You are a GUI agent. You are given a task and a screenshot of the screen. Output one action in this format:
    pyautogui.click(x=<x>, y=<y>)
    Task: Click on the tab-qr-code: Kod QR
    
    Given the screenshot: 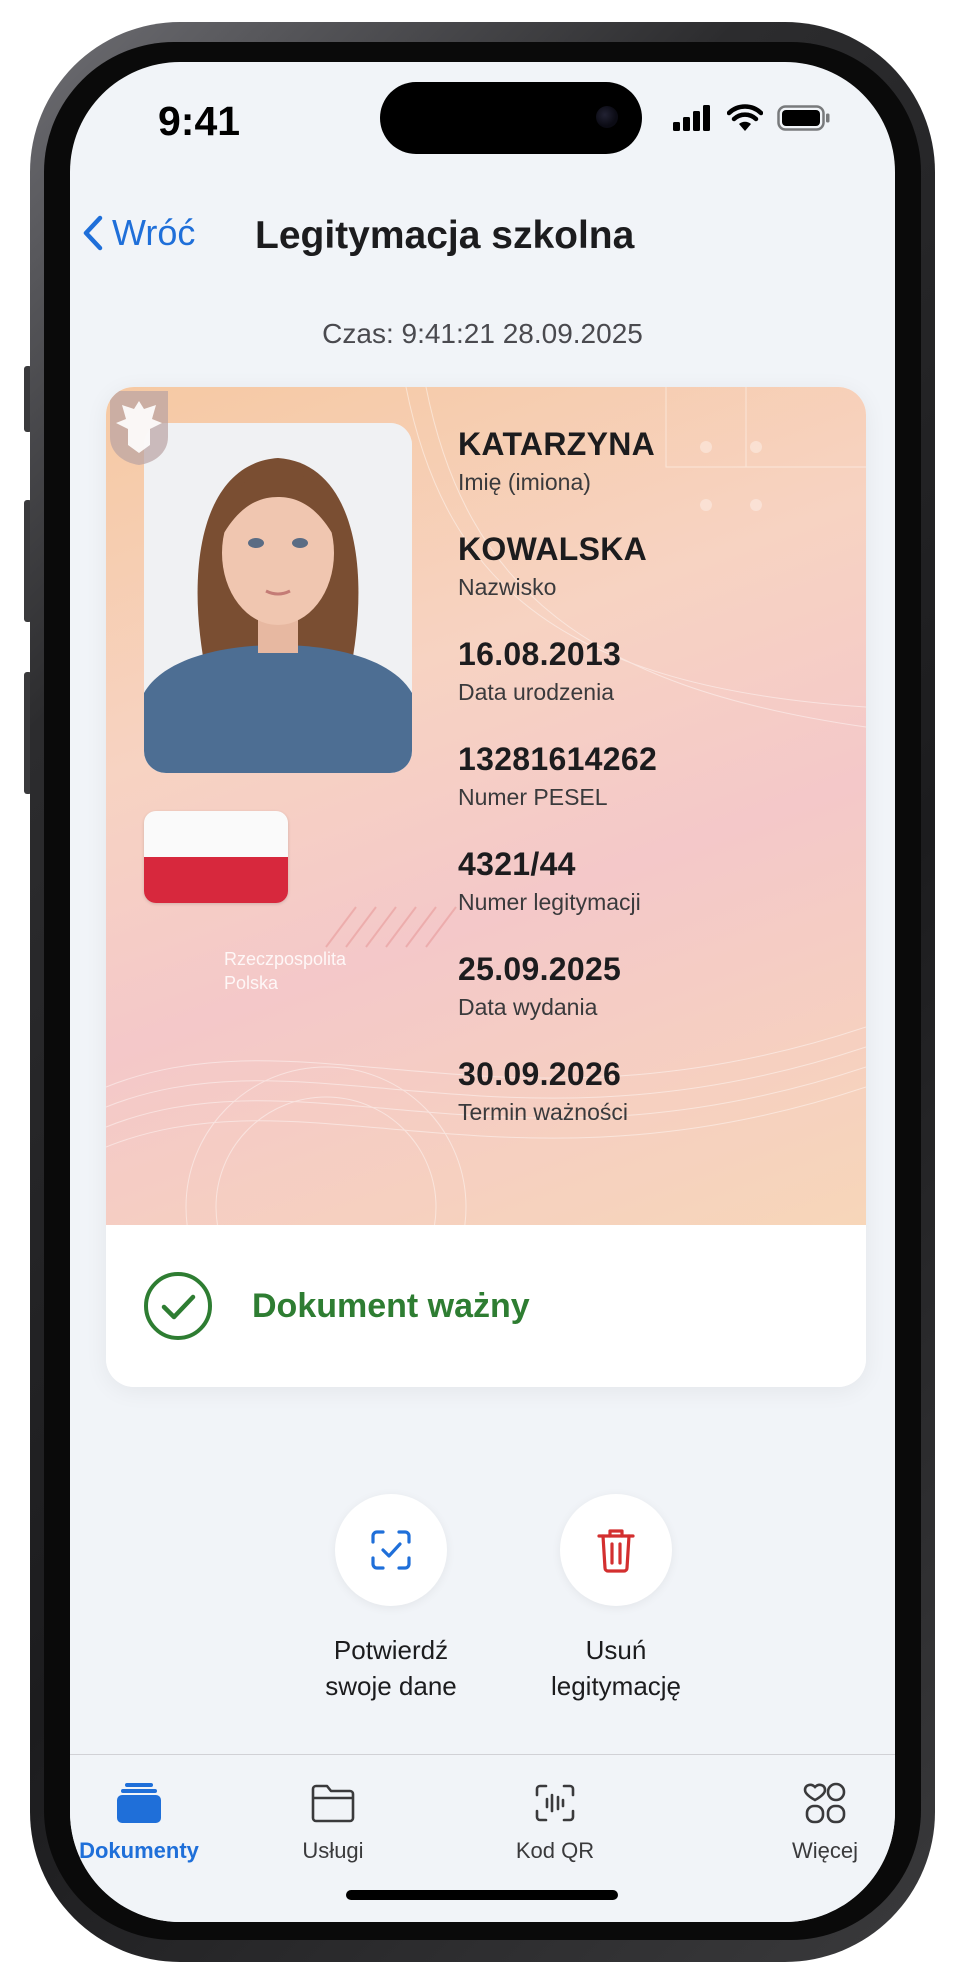 What is the action you would take?
    pyautogui.click(x=555, y=1822)
    